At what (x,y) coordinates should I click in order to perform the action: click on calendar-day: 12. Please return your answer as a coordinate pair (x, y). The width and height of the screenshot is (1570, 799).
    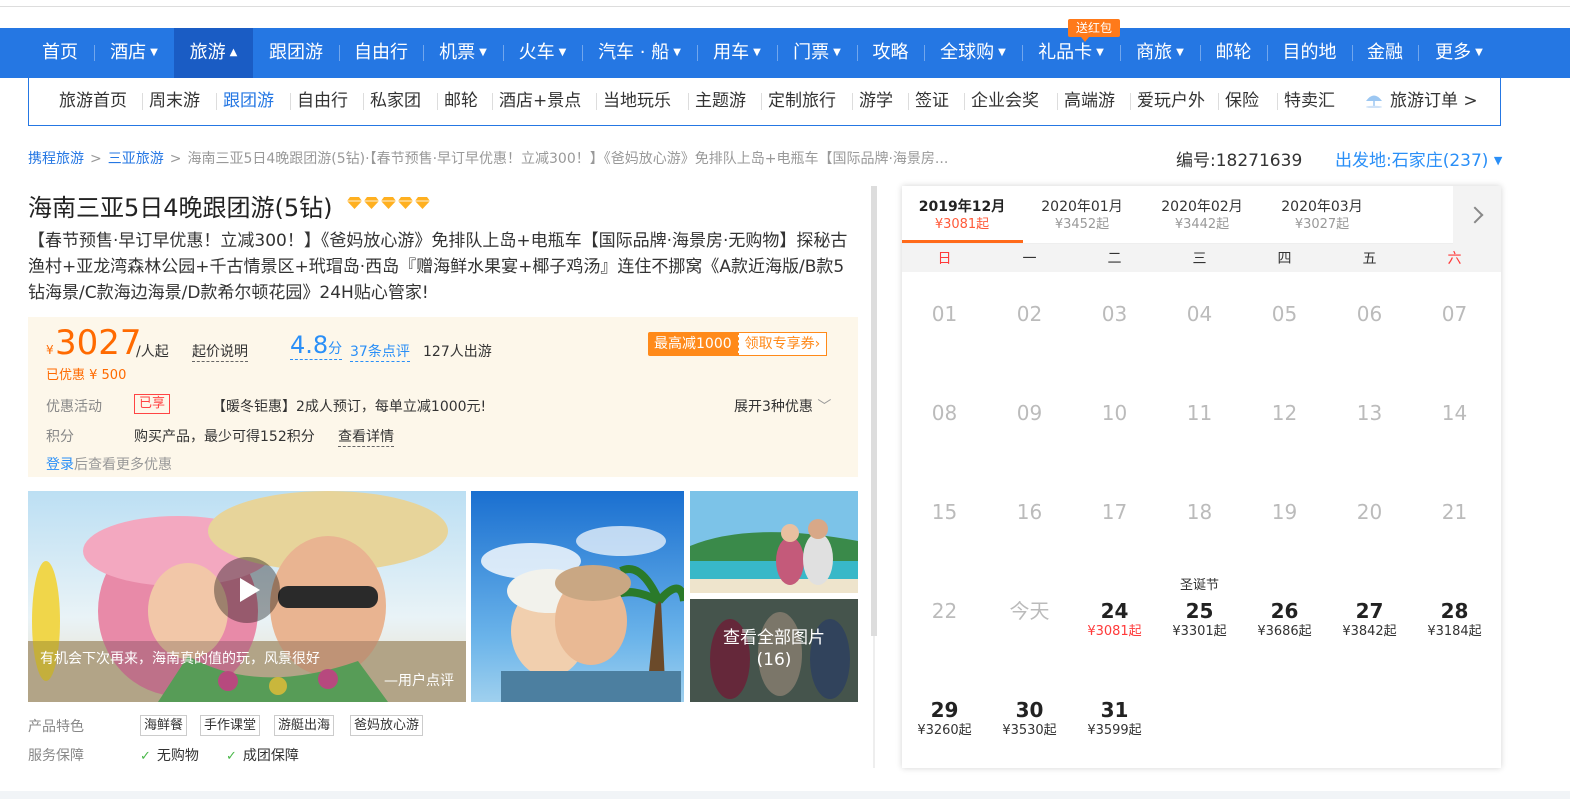
    Looking at the image, I should click on (1284, 413).